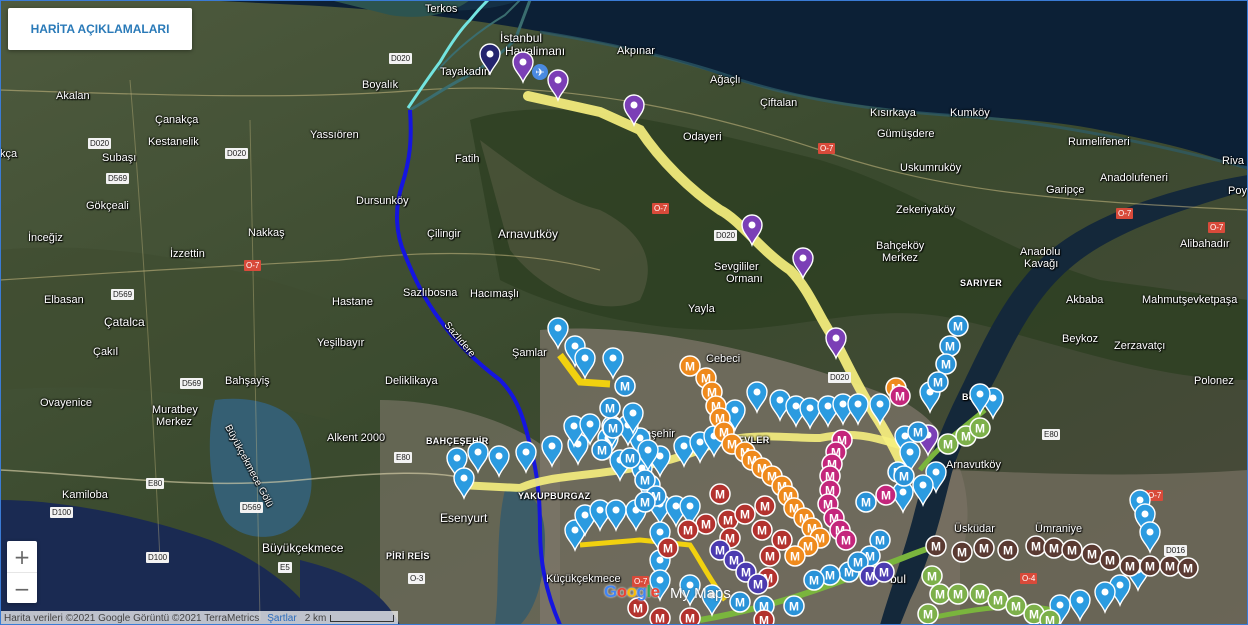 The width and height of the screenshot is (1248, 625). I want to click on metro-station-orange: M, so click(795, 556).